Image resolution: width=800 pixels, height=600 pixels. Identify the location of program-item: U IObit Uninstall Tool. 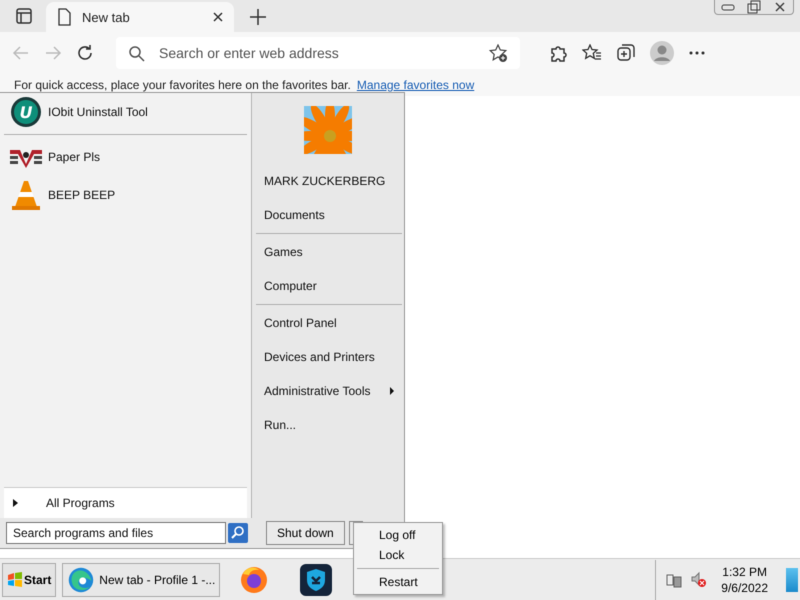
(125, 112).